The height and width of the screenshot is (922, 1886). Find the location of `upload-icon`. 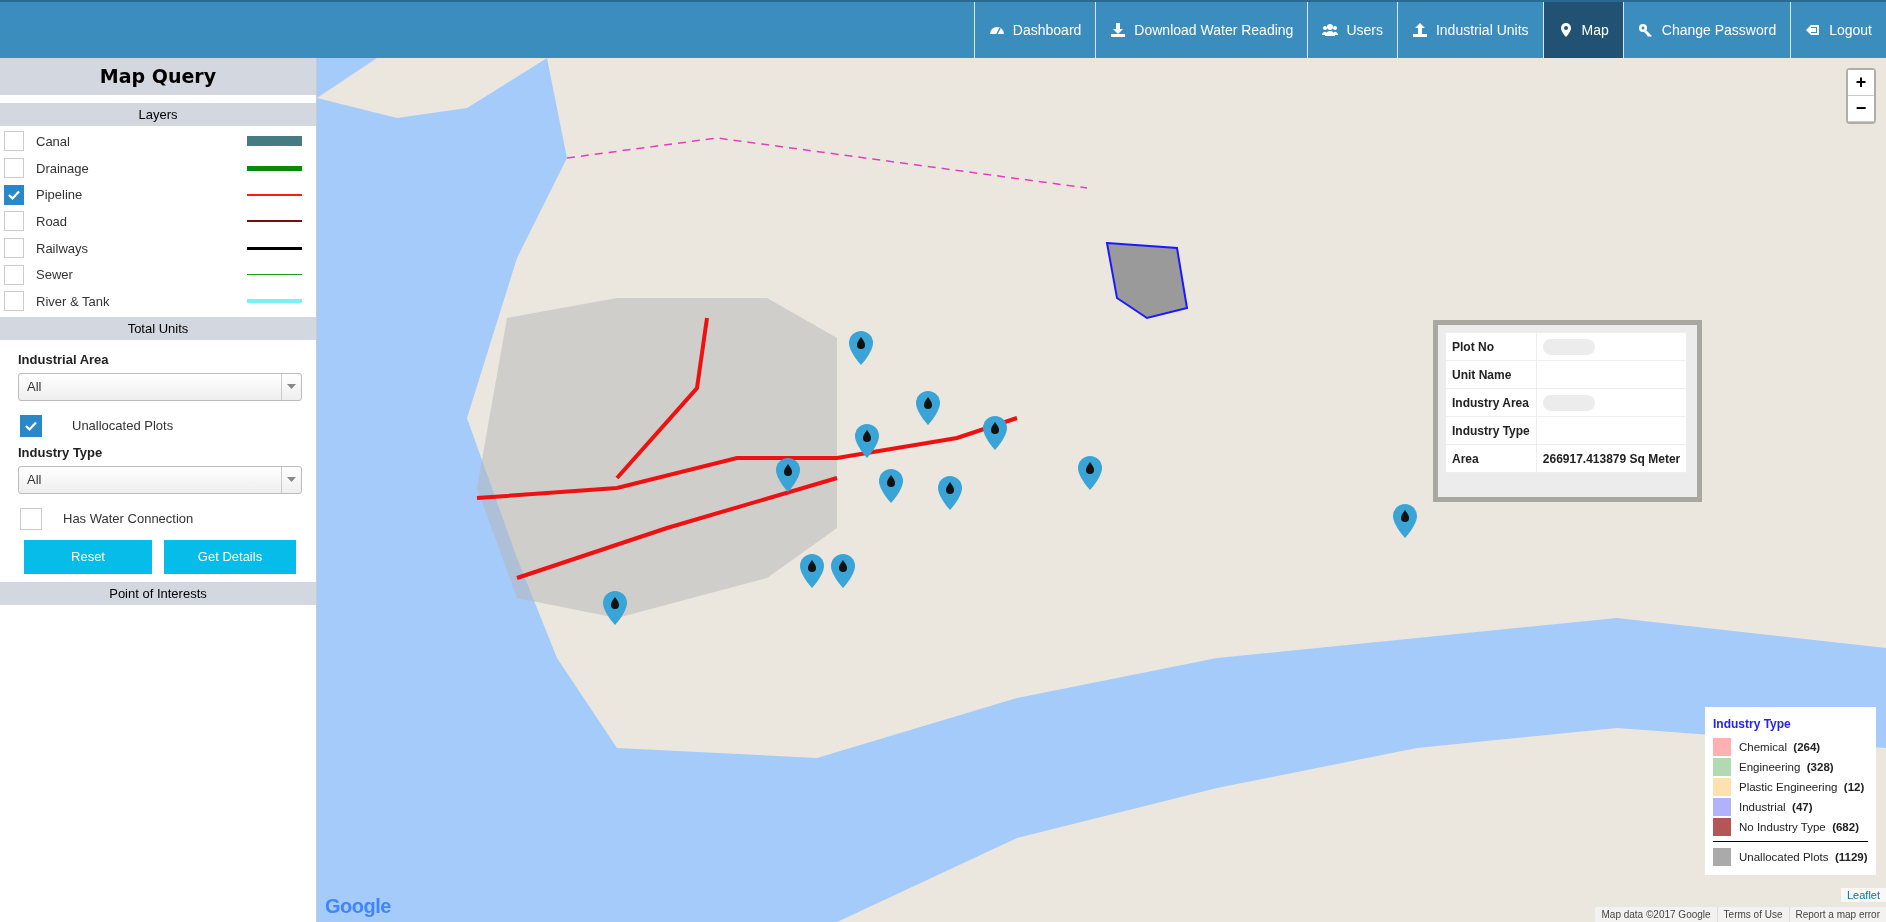

upload-icon is located at coordinates (1419, 30).